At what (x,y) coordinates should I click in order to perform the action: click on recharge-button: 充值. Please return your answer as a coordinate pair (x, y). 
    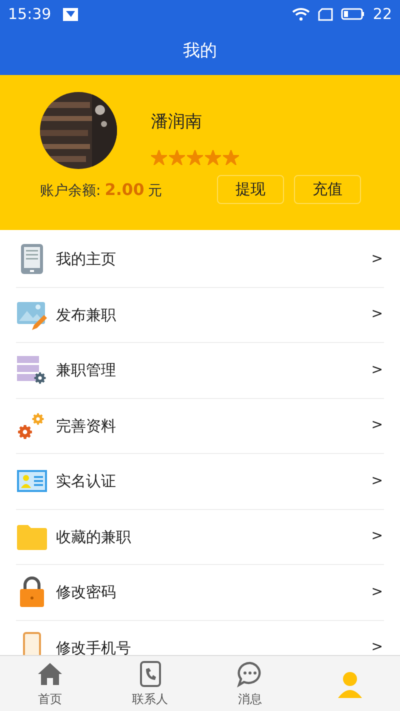
    Looking at the image, I should click on (327, 189).